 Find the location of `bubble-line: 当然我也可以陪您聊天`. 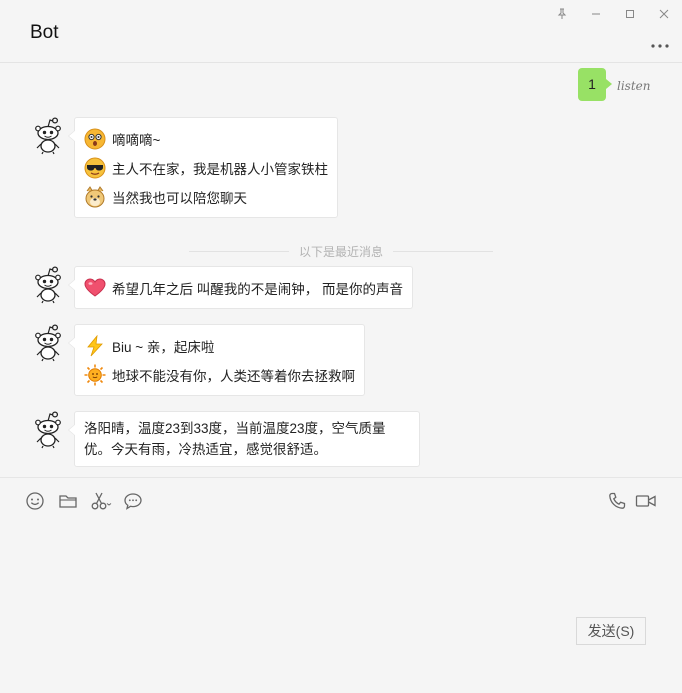

bubble-line: 当然我也可以陪您聊天 is located at coordinates (206, 196).